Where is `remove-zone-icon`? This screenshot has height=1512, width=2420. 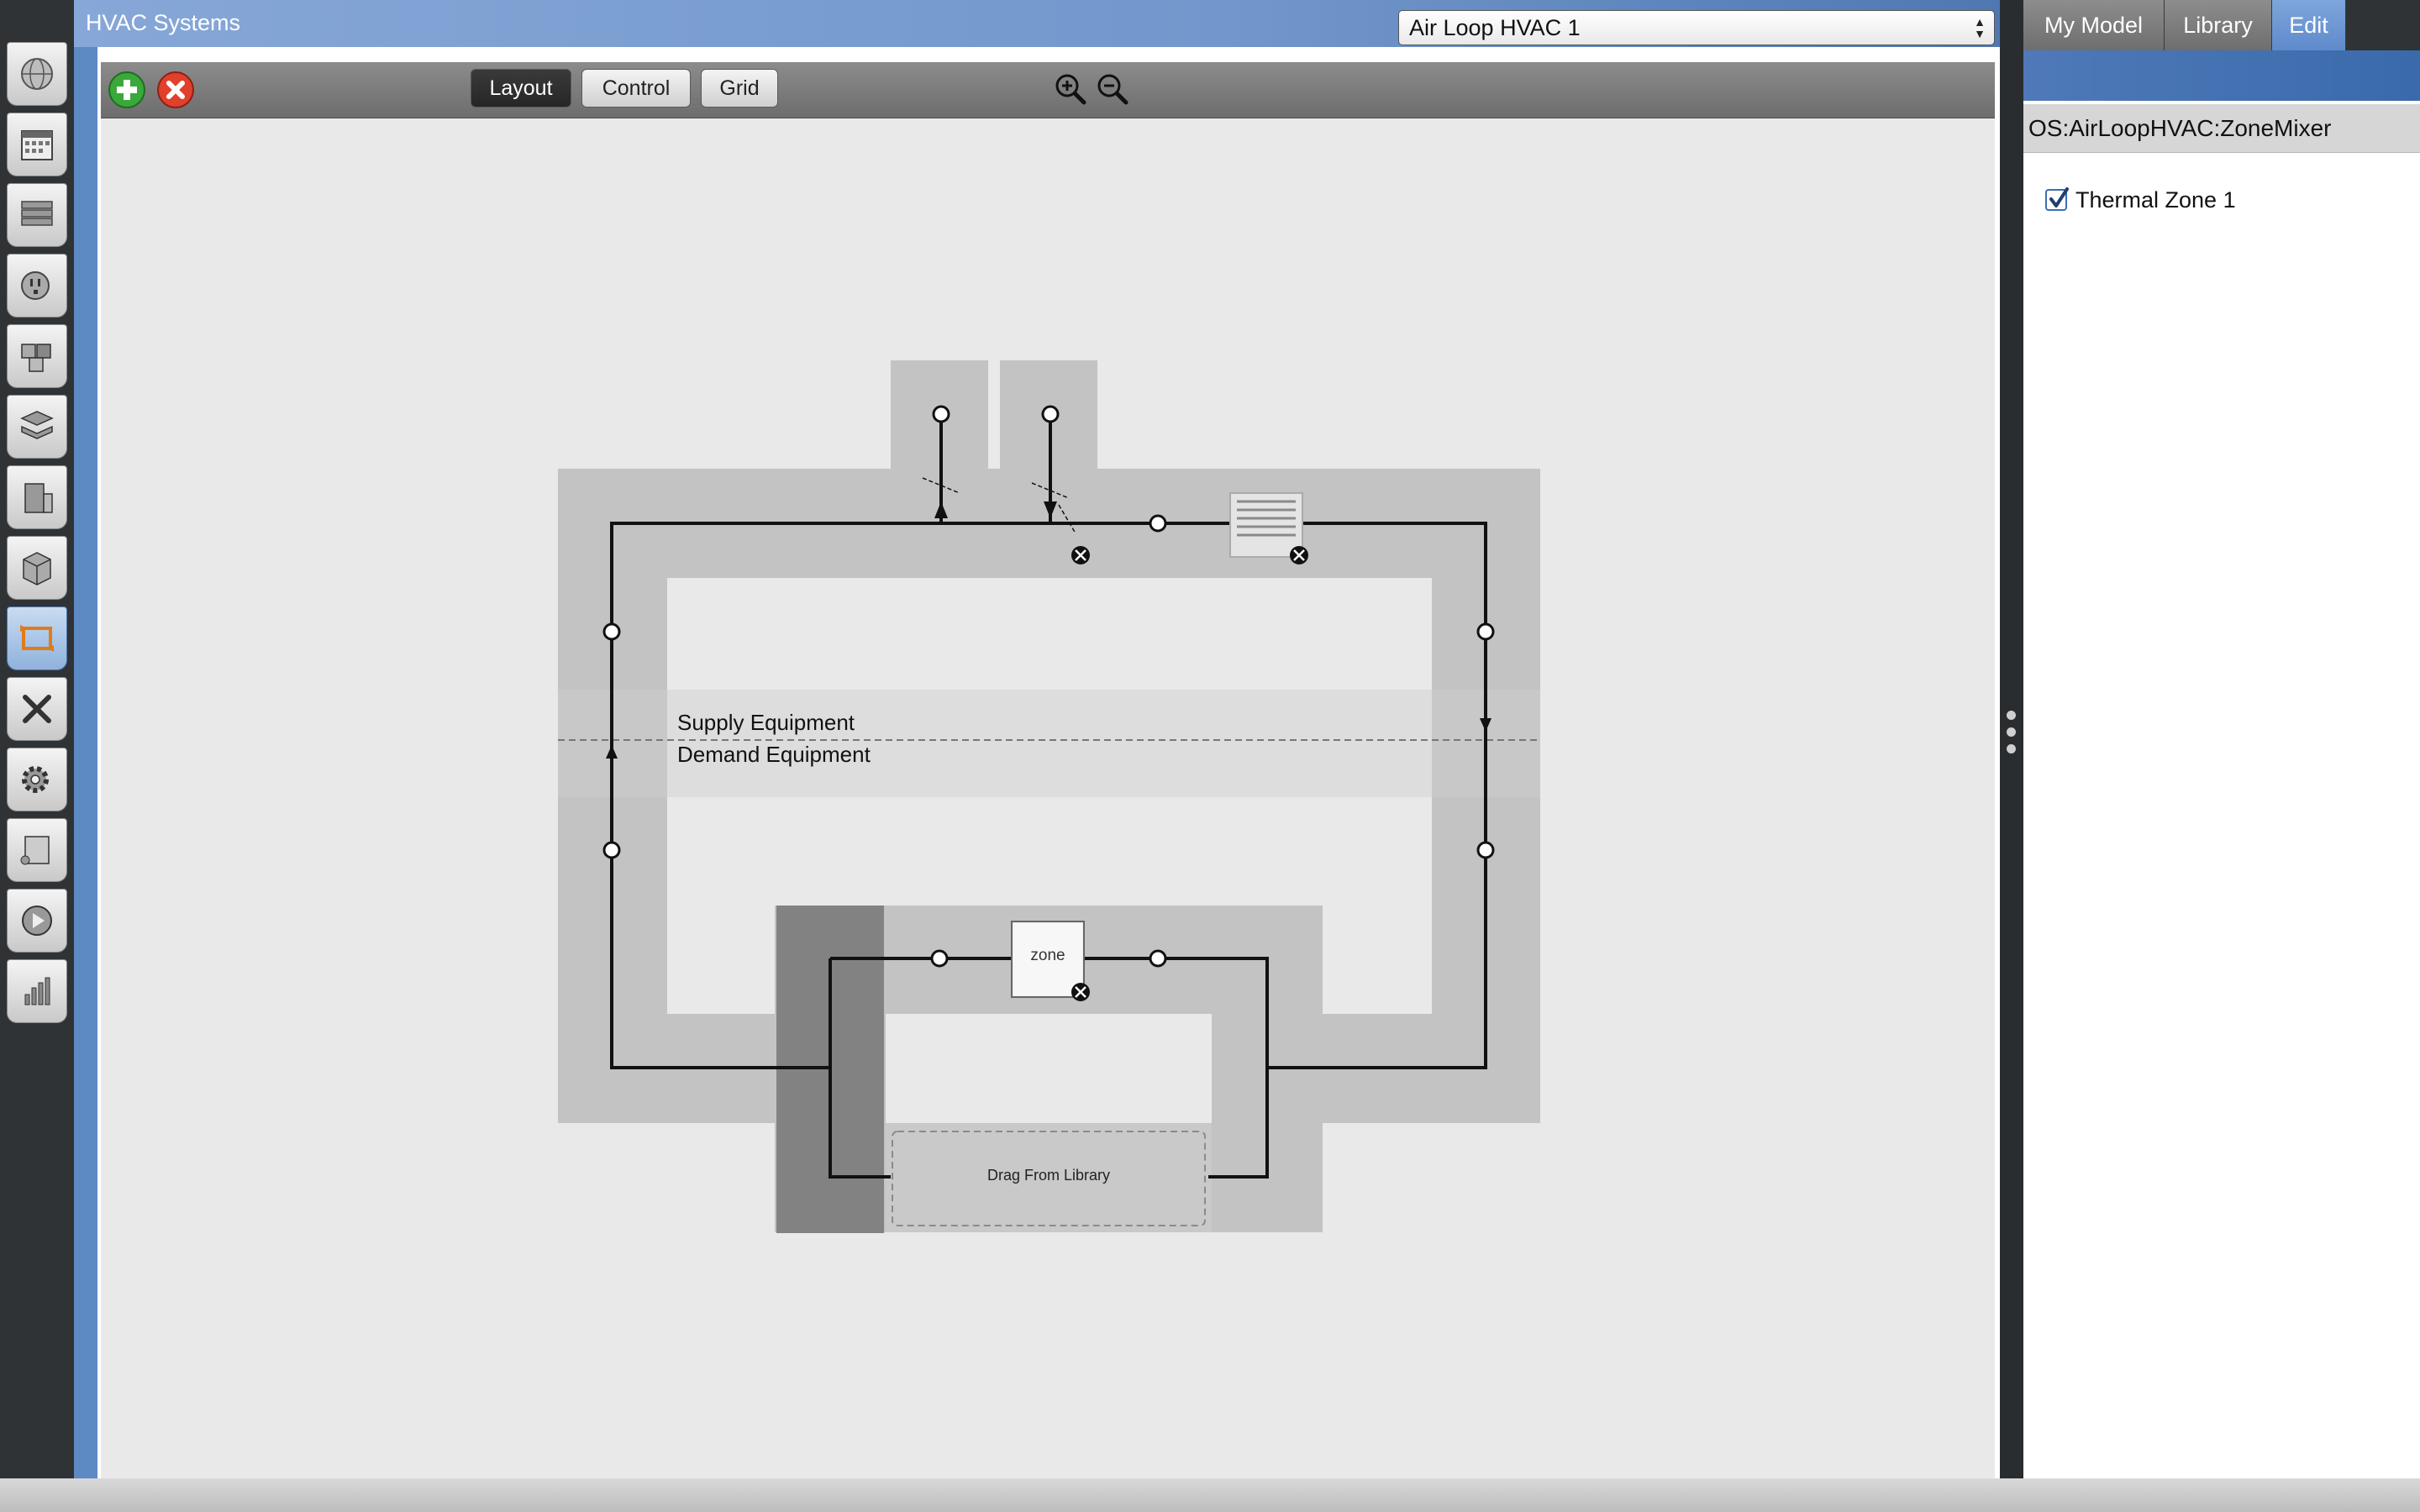 remove-zone-icon is located at coordinates (1080, 992).